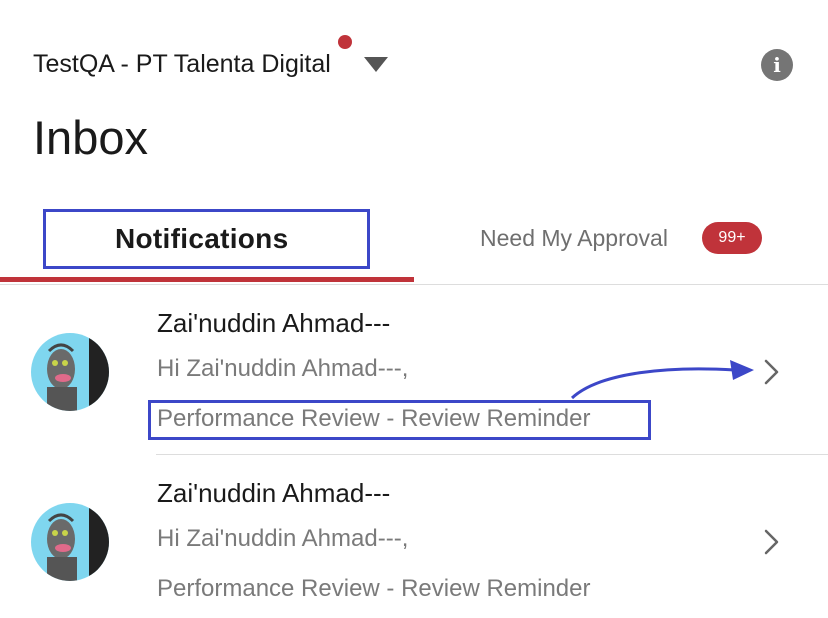  What do you see at coordinates (399, 420) in the screenshot?
I see `annotation-highlight-subject` at bounding box center [399, 420].